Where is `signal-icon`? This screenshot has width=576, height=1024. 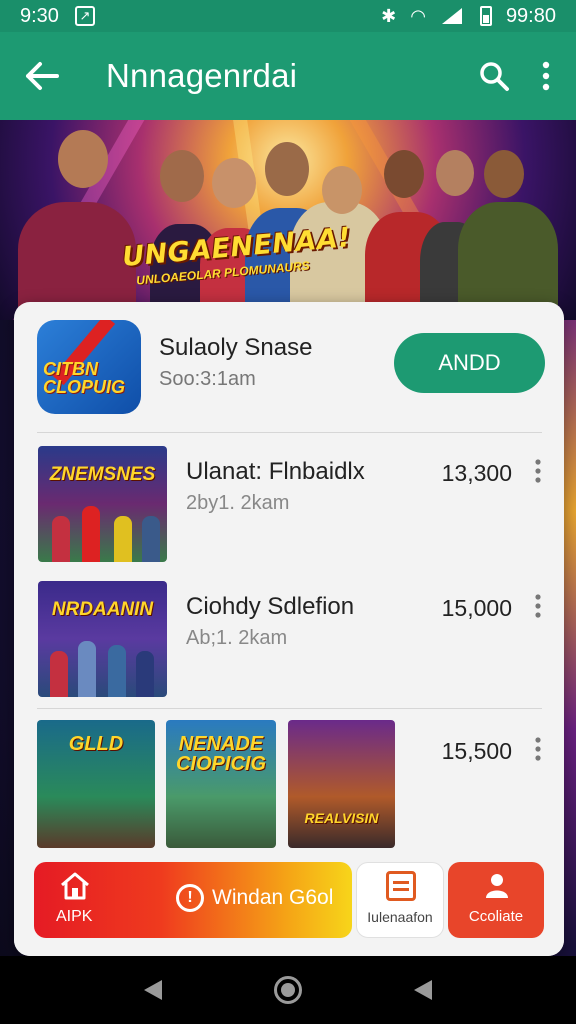 signal-icon is located at coordinates (451, 16).